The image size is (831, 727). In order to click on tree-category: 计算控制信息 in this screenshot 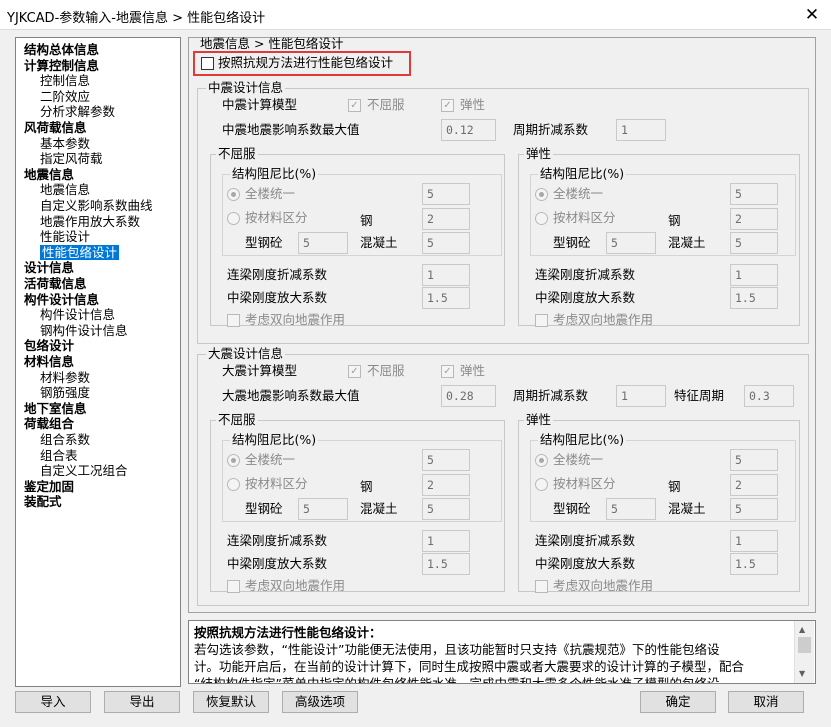, I will do `click(61, 65)`.